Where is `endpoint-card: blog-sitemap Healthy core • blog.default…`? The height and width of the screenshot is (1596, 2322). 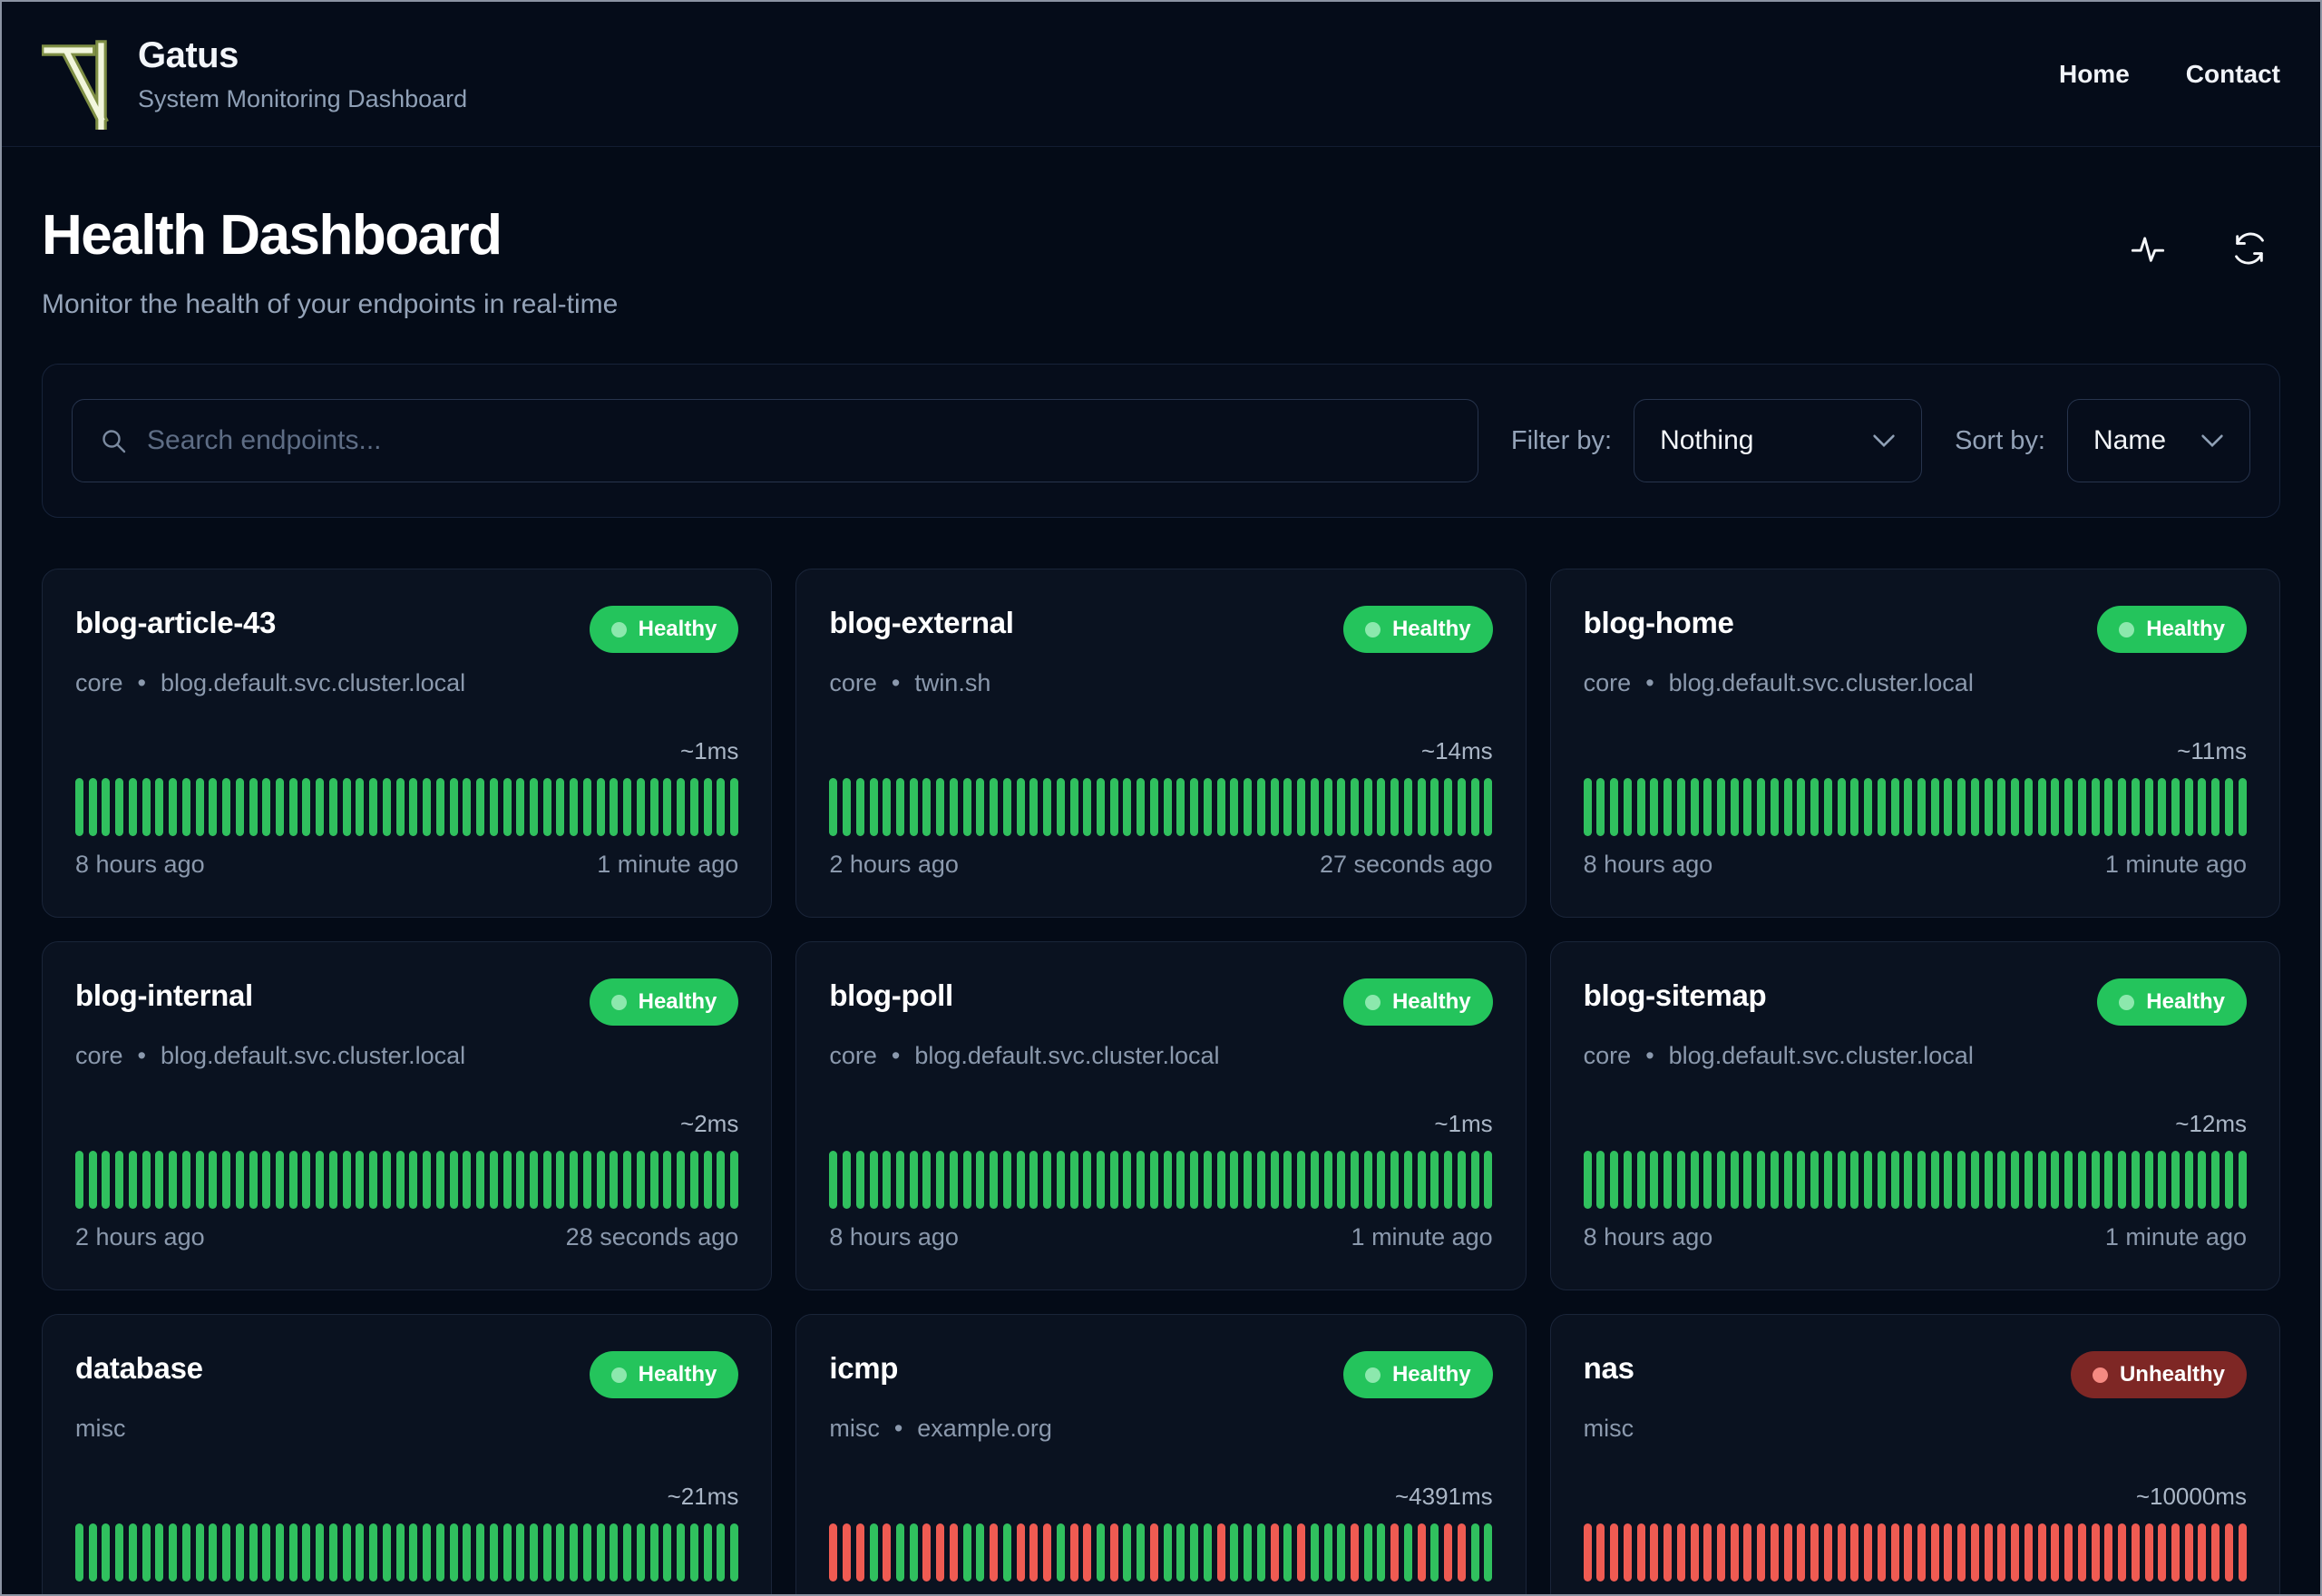 endpoint-card: blog-sitemap Healthy core • blog.default… is located at coordinates (1914, 1115).